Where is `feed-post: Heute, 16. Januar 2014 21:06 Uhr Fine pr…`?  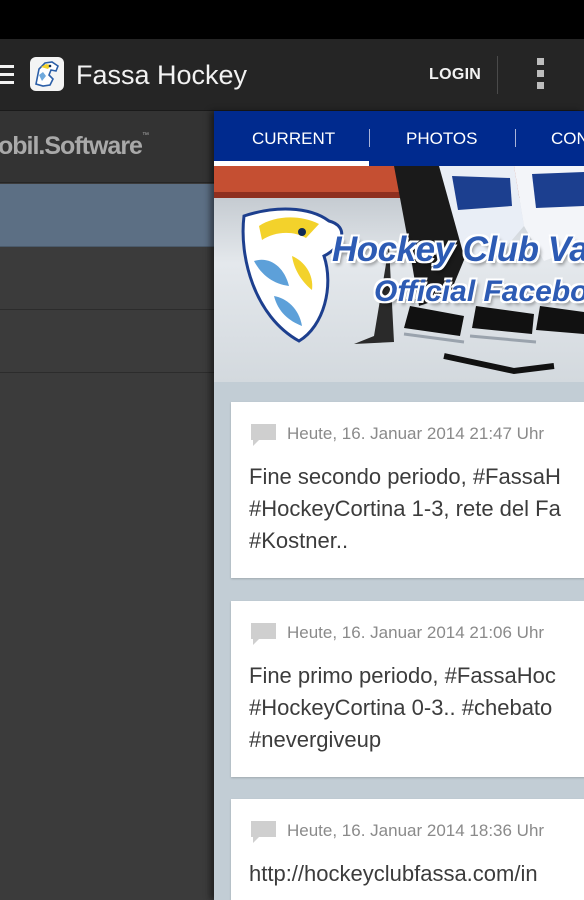 feed-post: Heute, 16. Januar 2014 21:06 Uhr Fine pr… is located at coordinates (407, 689).